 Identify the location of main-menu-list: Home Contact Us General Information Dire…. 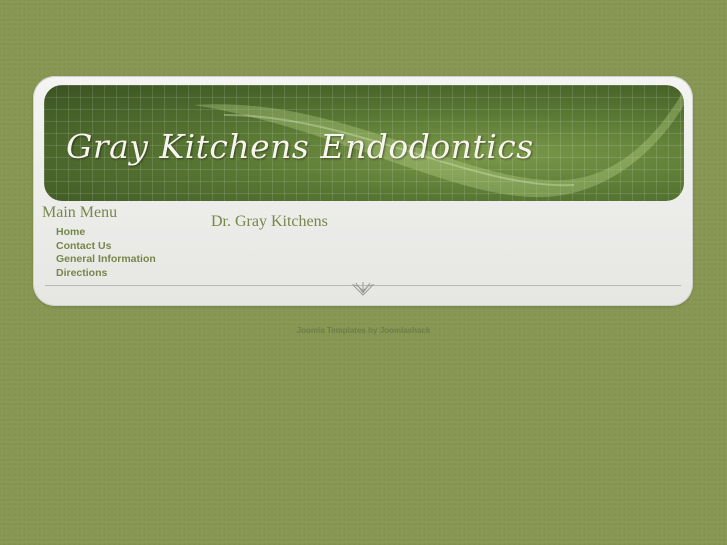
(117, 253).